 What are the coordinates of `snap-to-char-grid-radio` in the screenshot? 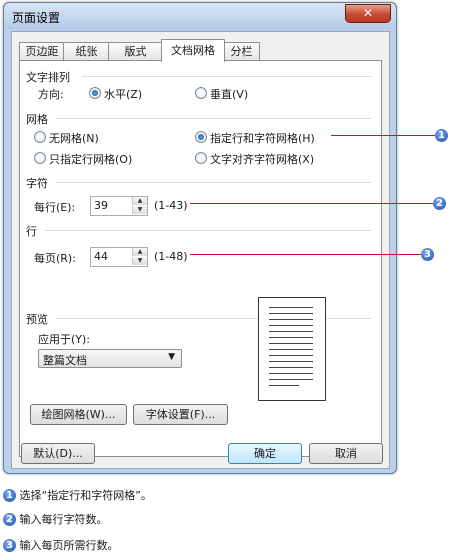 It's located at (201, 158).